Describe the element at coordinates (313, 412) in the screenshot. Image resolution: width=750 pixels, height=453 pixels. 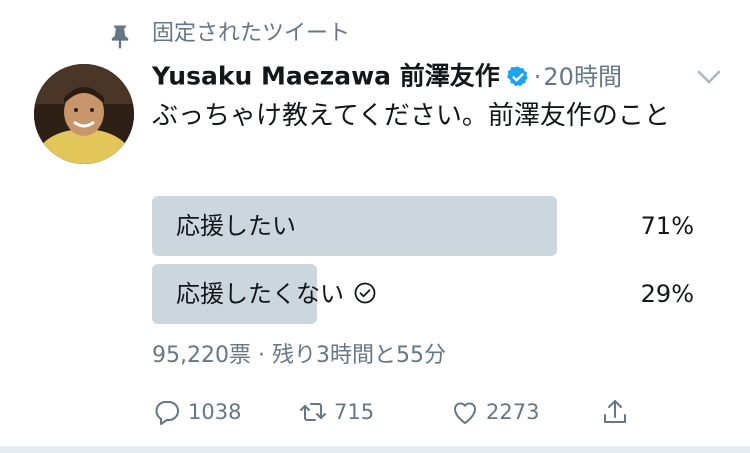
I see `retweet-icon` at that location.